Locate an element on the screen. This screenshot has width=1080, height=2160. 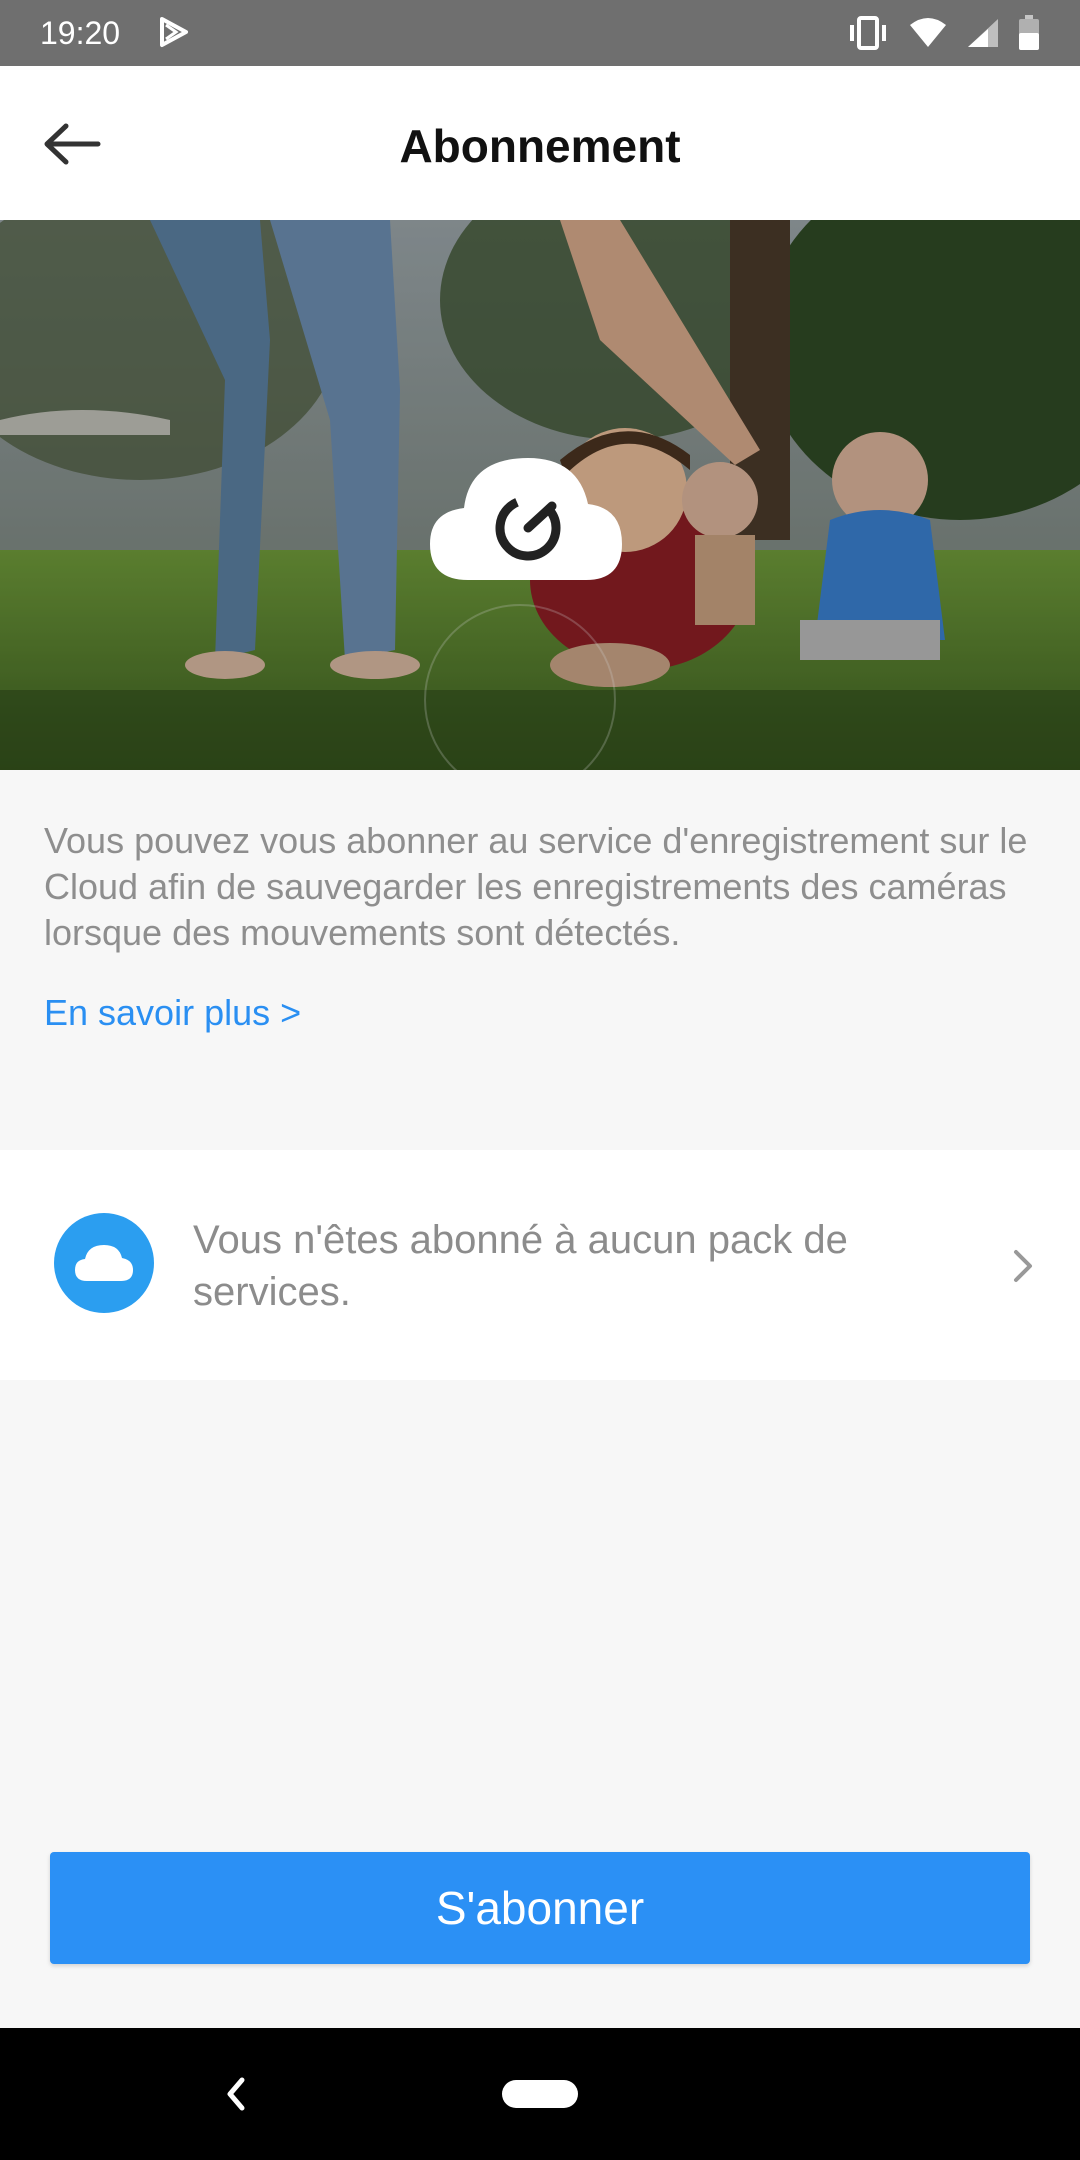
vibrate-icon is located at coordinates (868, 33).